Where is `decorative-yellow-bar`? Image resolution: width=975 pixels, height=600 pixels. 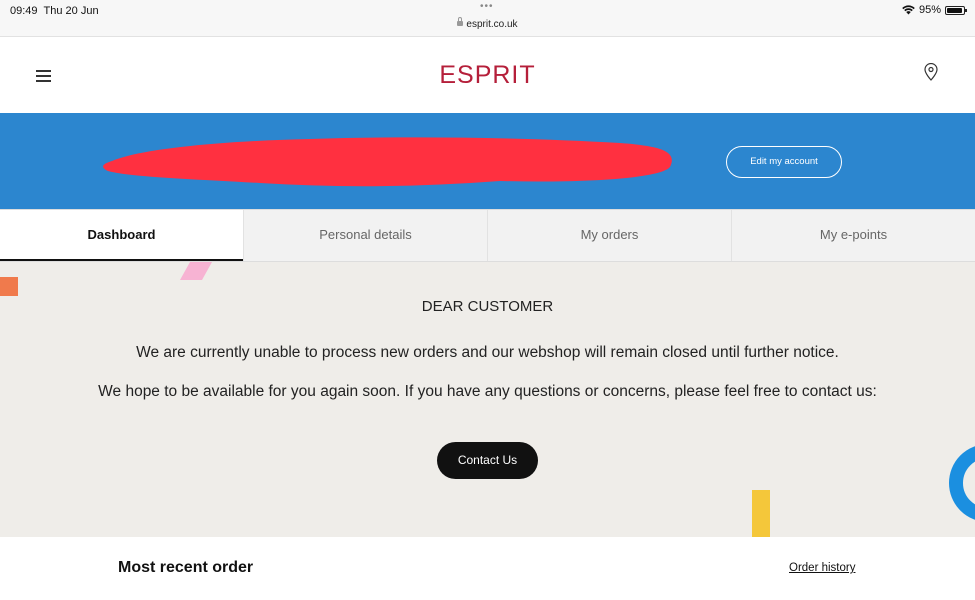
decorative-yellow-bar is located at coordinates (761, 513).